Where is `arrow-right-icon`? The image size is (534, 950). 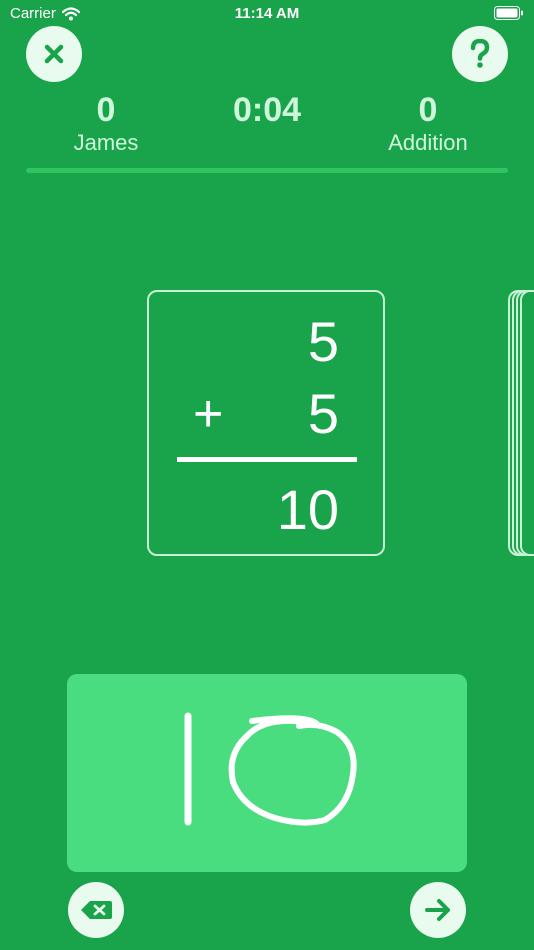 arrow-right-icon is located at coordinates (437, 910).